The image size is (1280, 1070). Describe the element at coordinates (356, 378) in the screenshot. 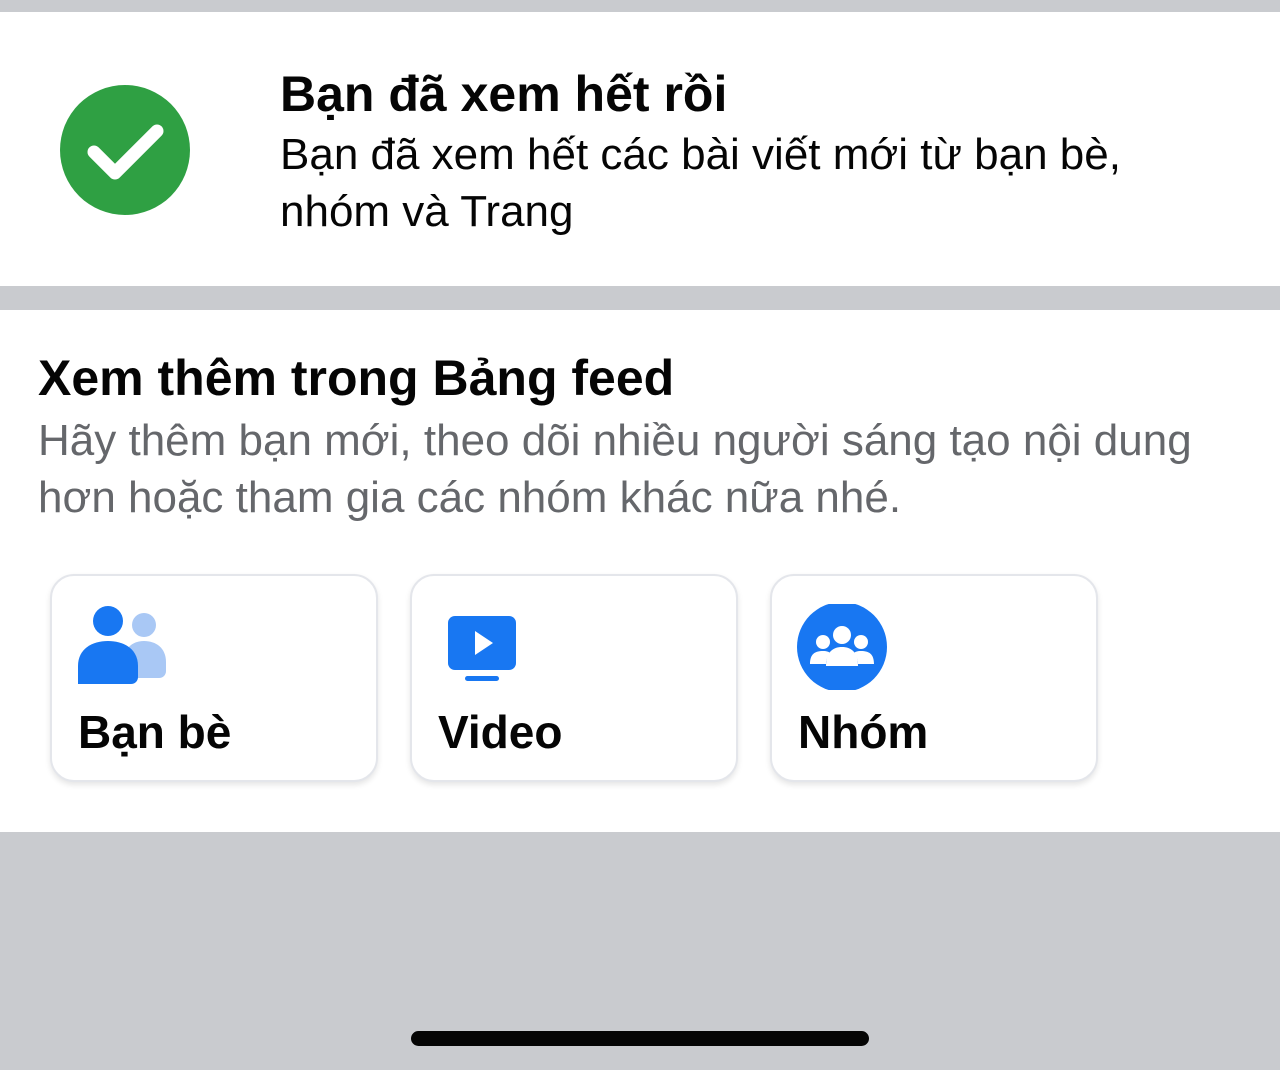

I see `see-more-title: Xem thêm trong Bảng feed` at that location.